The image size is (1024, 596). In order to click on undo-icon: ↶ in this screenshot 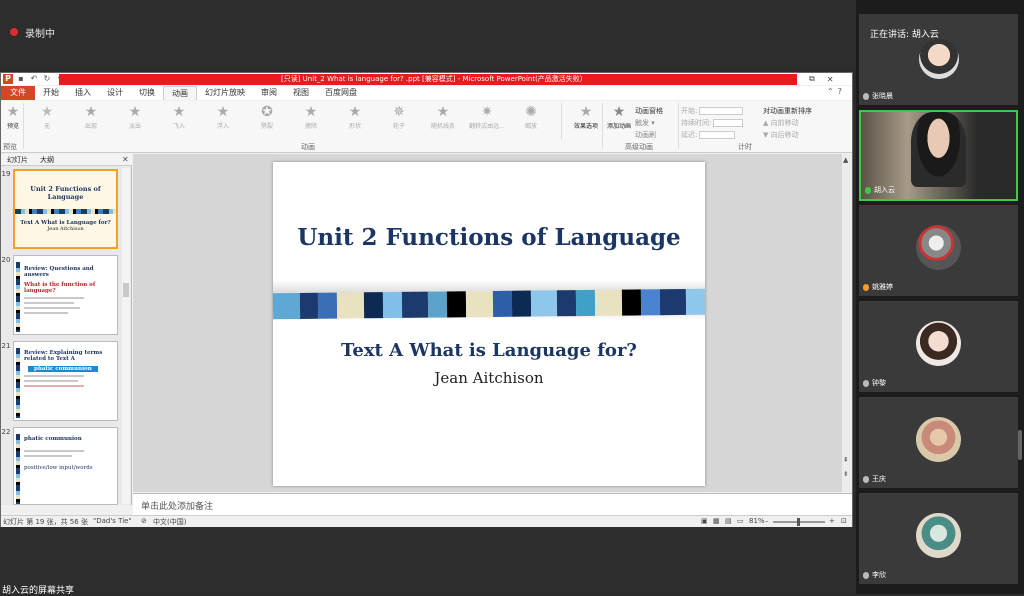, I will do `click(34, 79)`.